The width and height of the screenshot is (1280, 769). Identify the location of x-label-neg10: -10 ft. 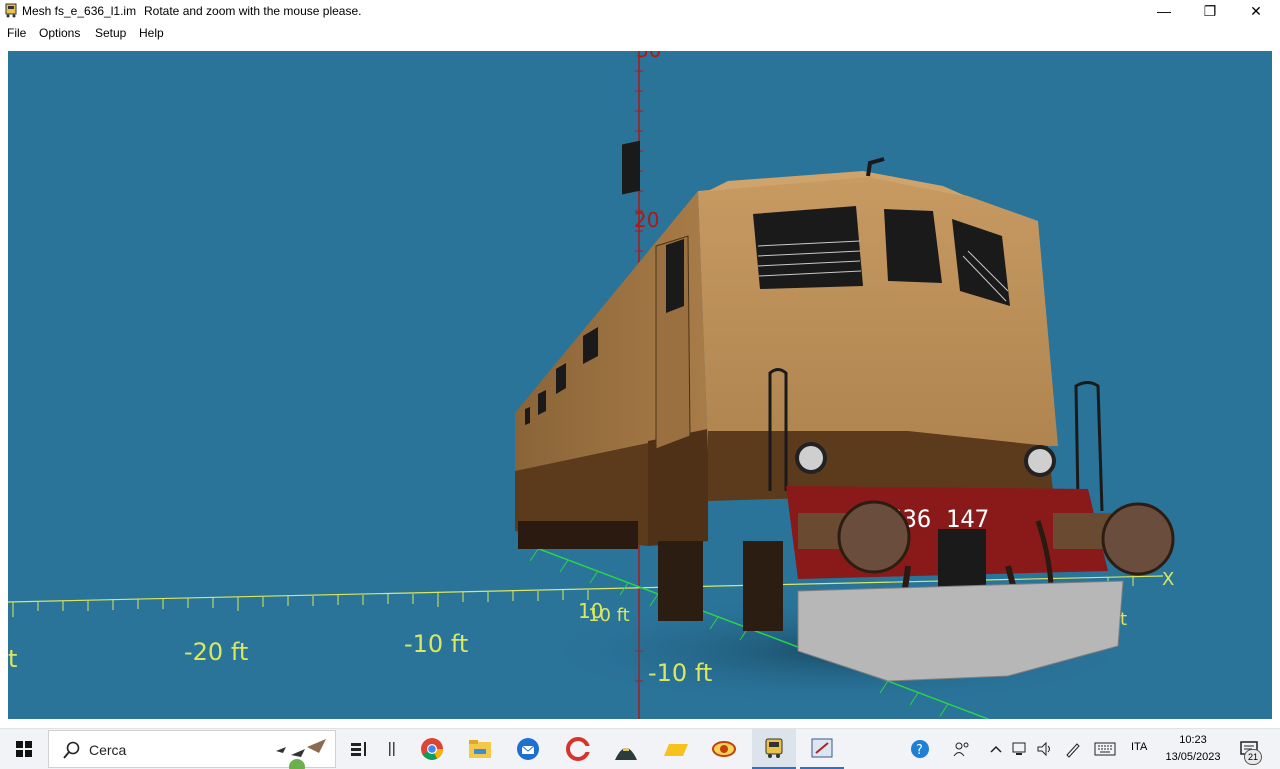
(436, 644).